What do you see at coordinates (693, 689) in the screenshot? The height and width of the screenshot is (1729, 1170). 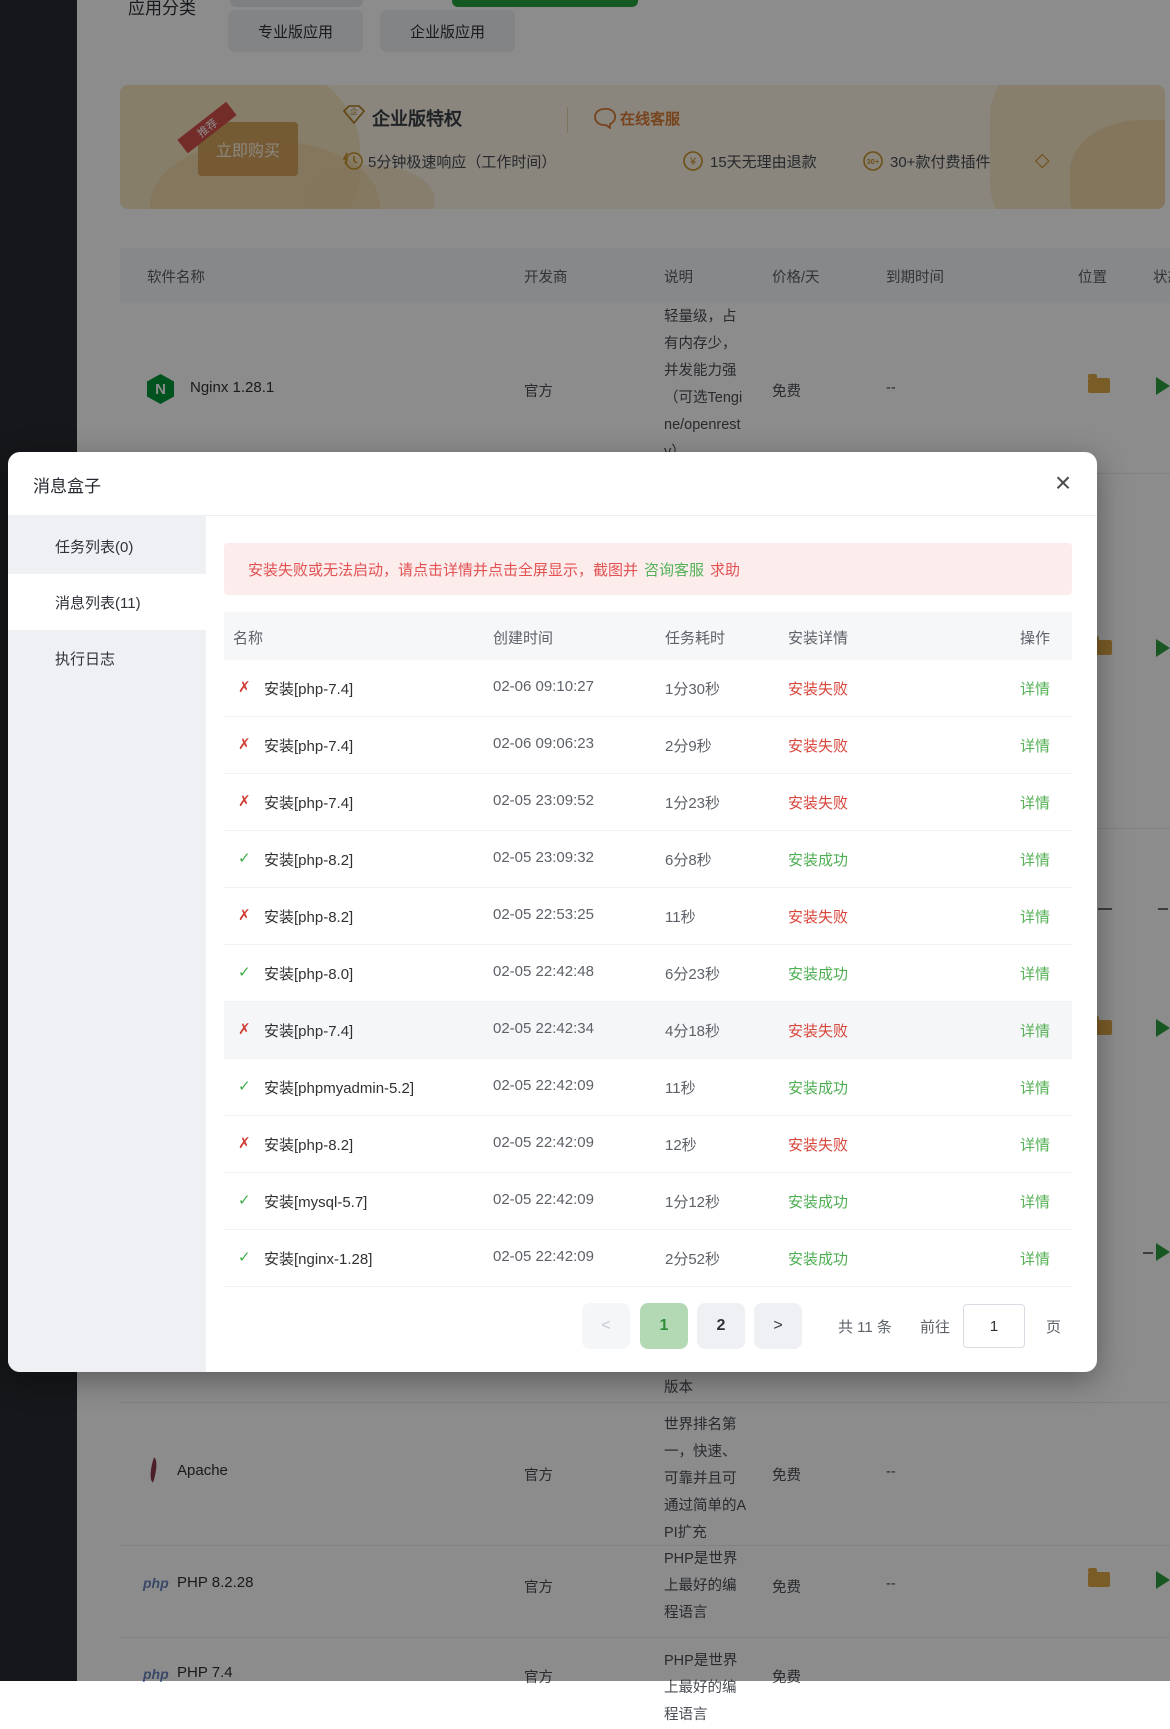 I see `task-duration: 1分30秒` at bounding box center [693, 689].